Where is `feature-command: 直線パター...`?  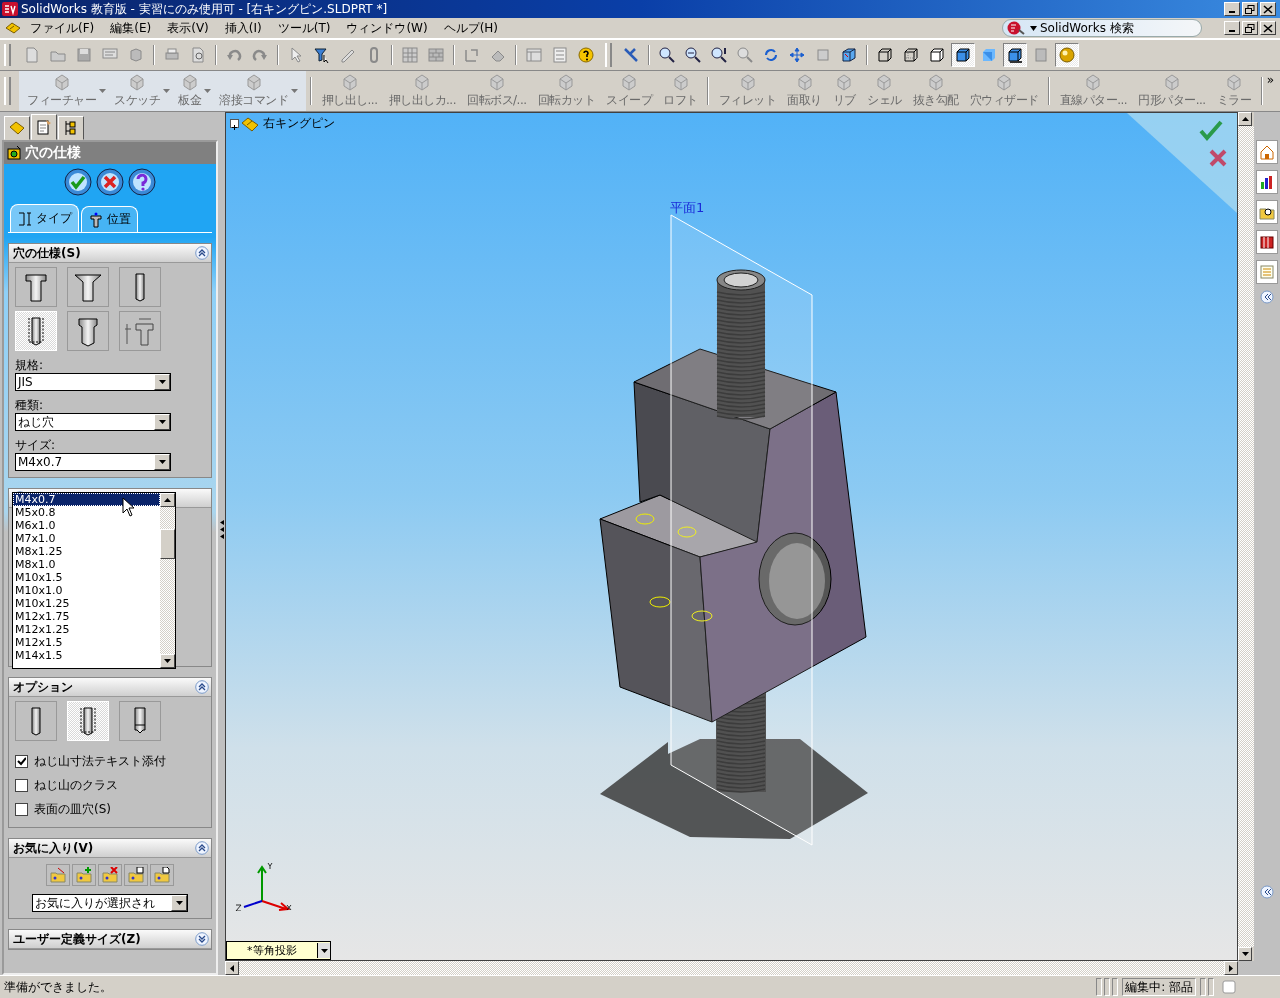
feature-command: 直線パター... is located at coordinates (1093, 91).